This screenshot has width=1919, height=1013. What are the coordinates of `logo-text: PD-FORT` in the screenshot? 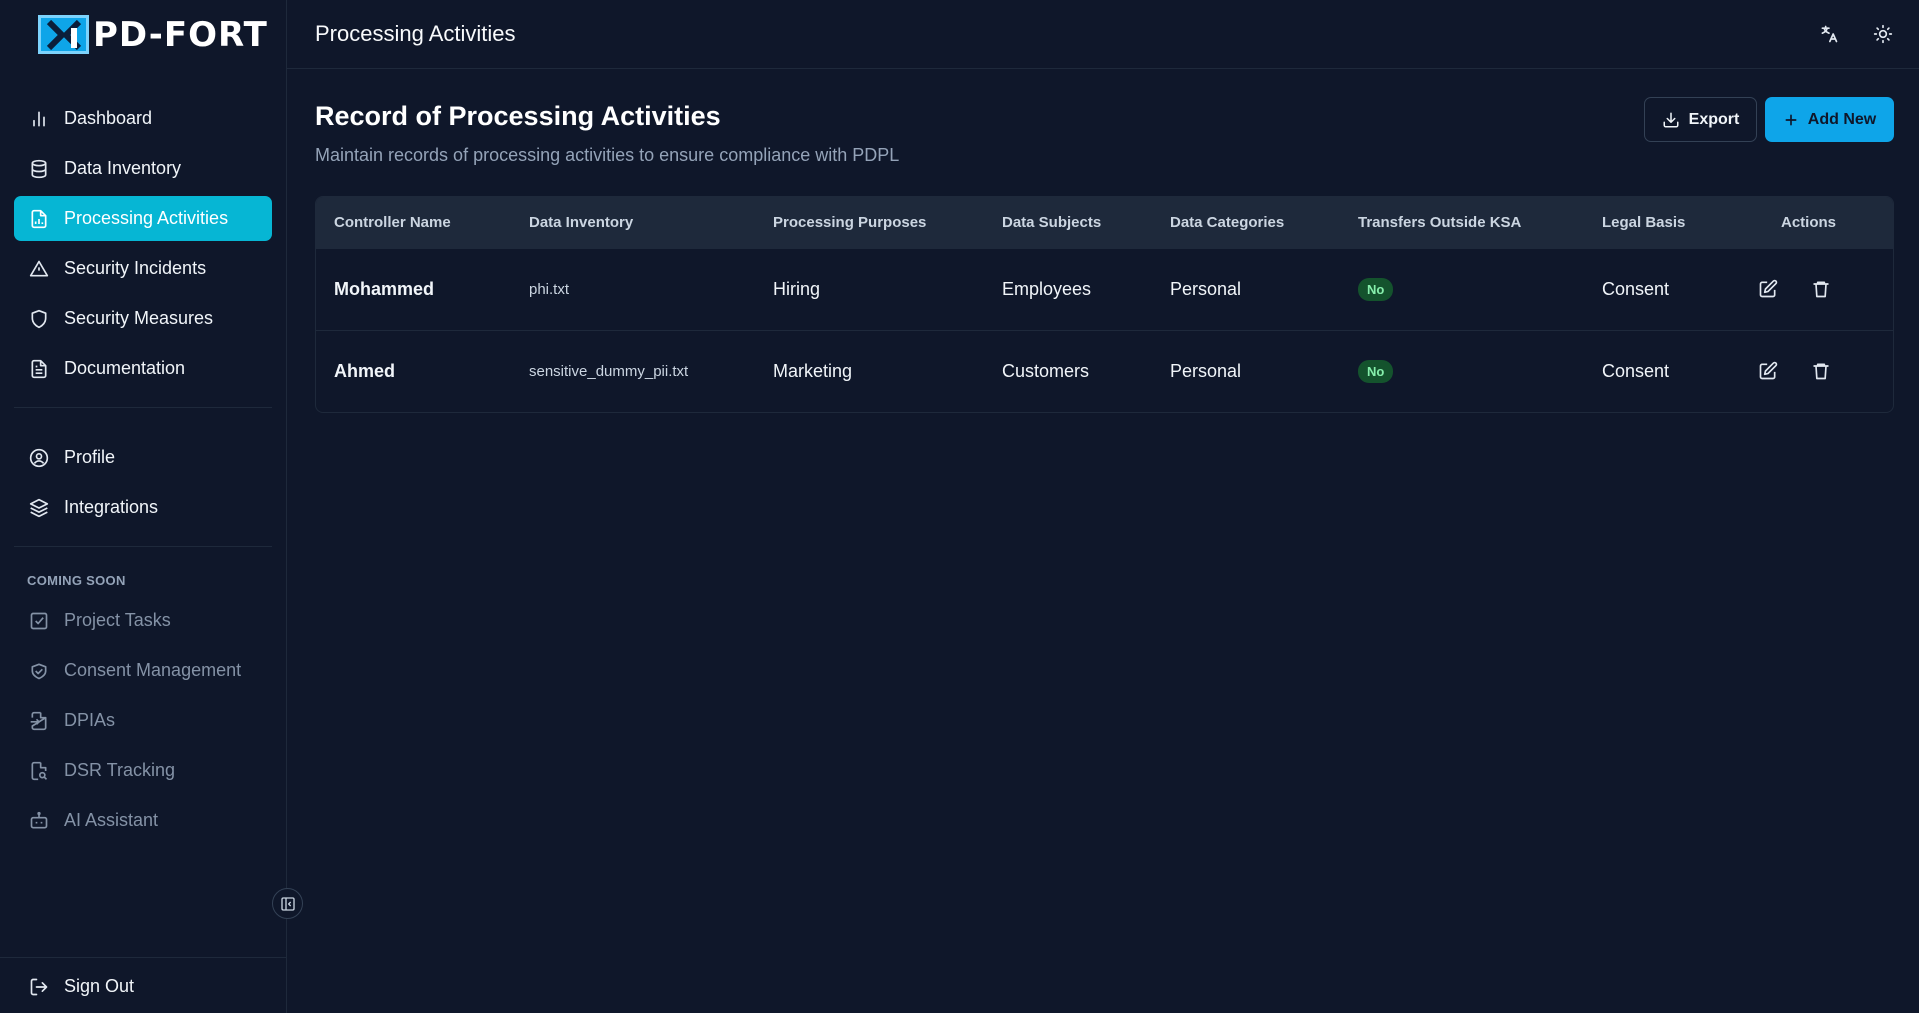 It's located at (180, 34).